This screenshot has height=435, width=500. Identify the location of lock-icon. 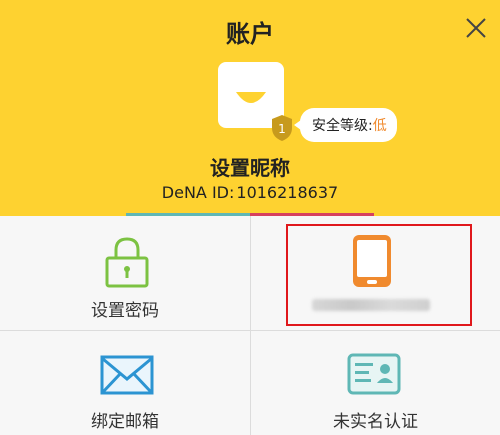
(127, 262).